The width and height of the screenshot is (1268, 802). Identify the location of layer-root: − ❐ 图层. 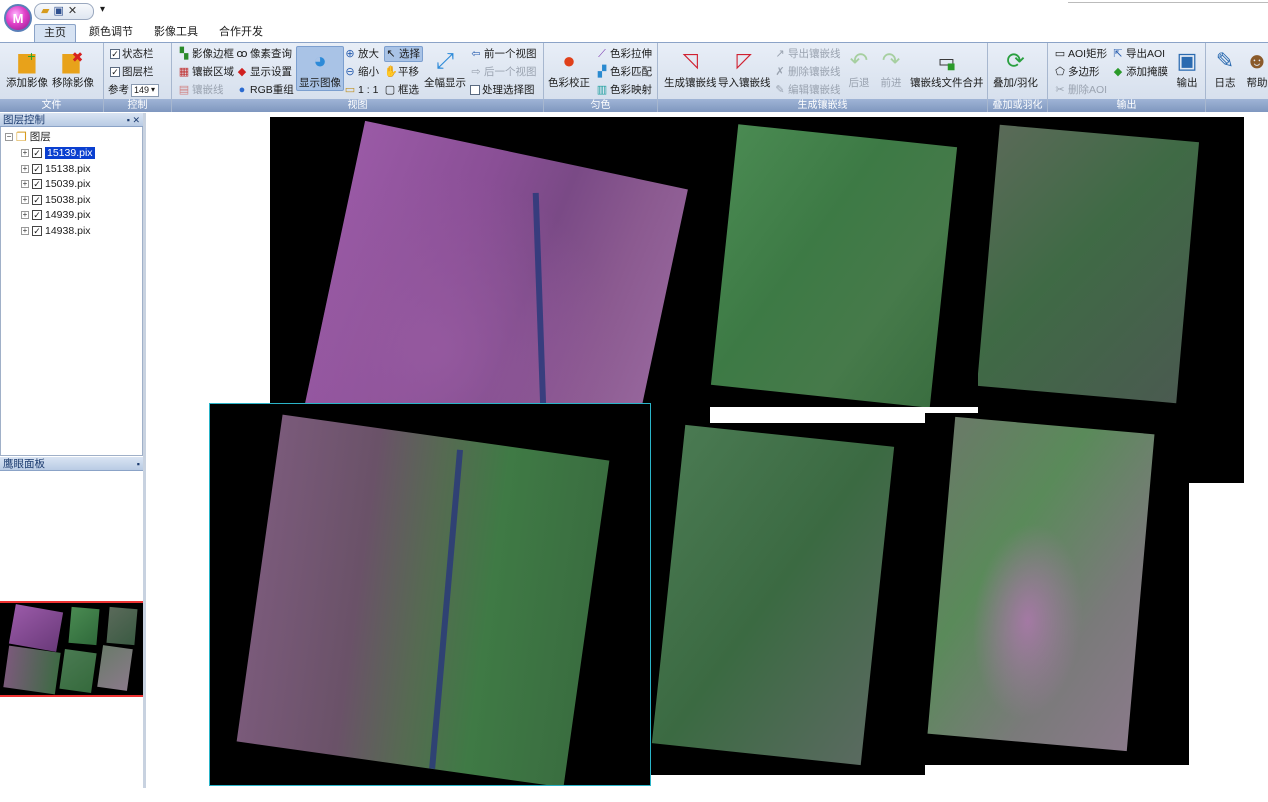
(28, 136).